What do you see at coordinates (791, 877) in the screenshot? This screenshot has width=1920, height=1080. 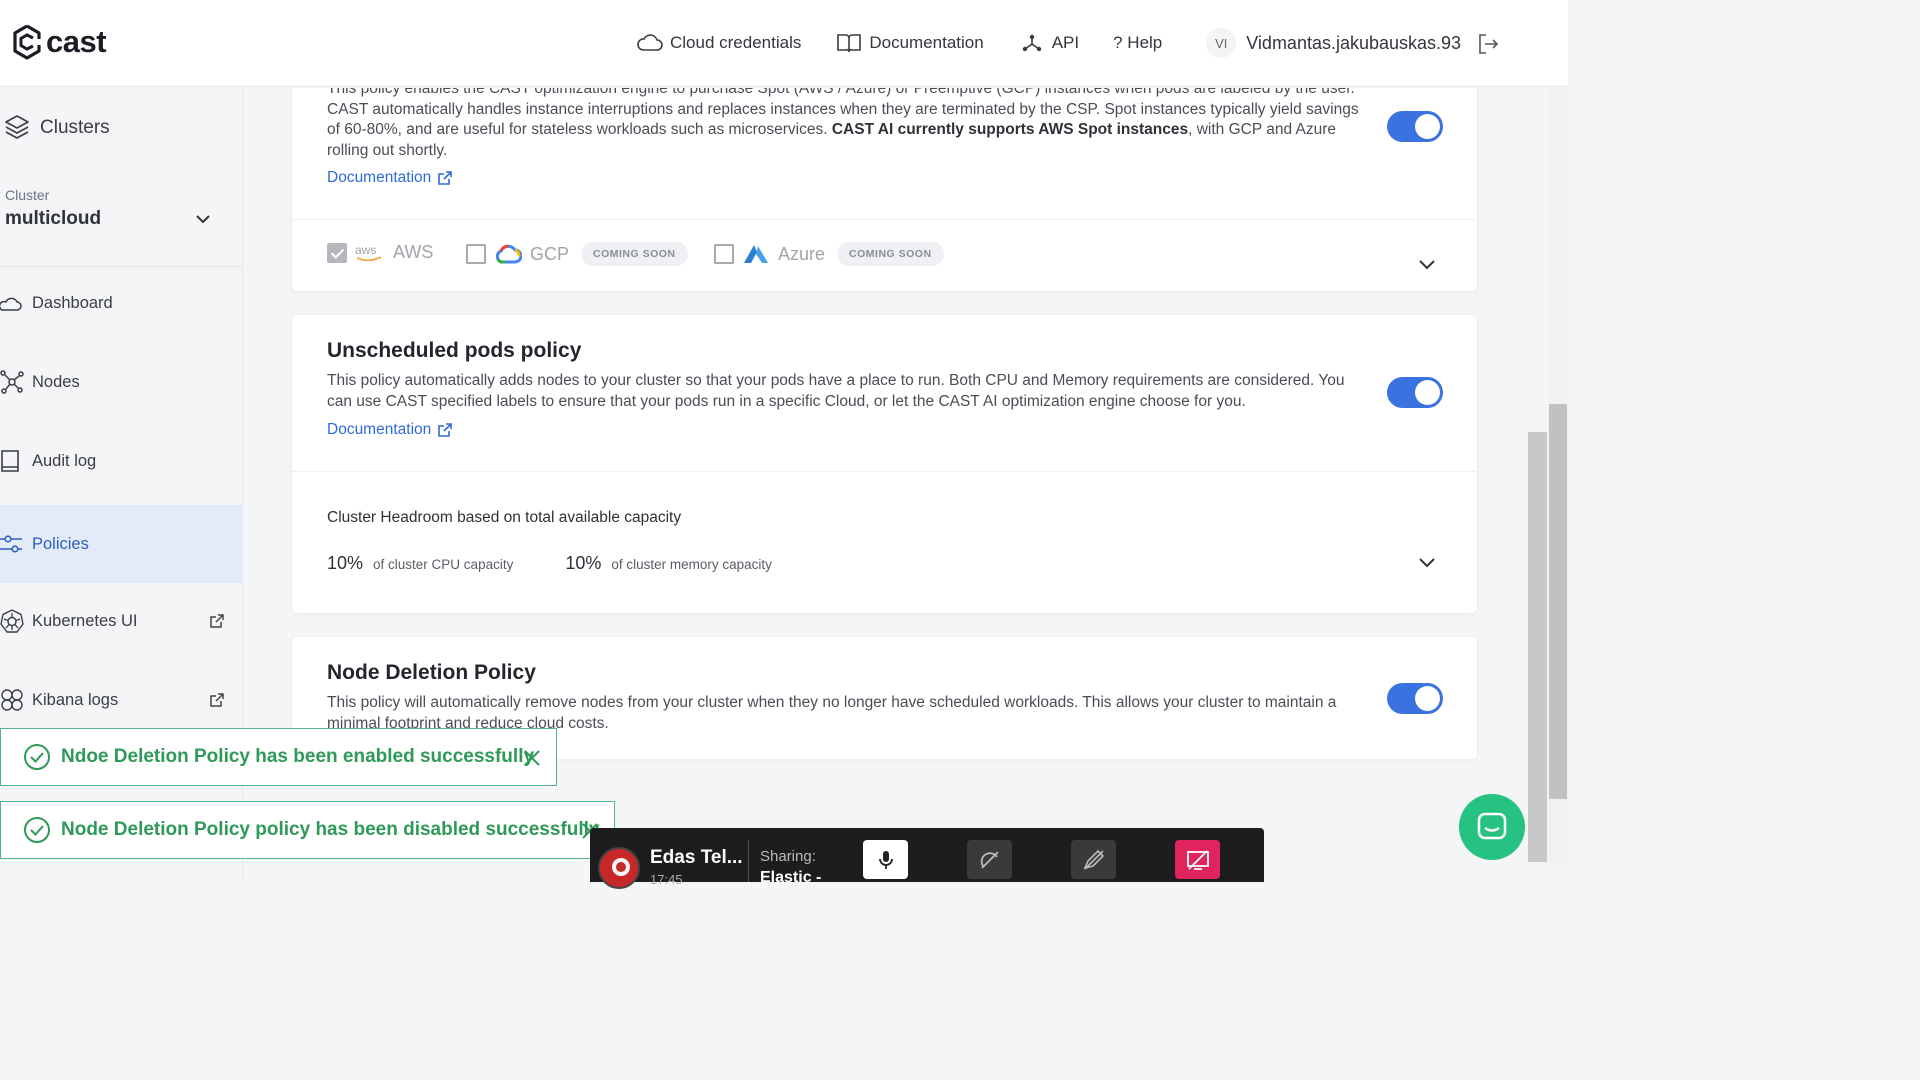 I see `sharing-target: Elastic -` at bounding box center [791, 877].